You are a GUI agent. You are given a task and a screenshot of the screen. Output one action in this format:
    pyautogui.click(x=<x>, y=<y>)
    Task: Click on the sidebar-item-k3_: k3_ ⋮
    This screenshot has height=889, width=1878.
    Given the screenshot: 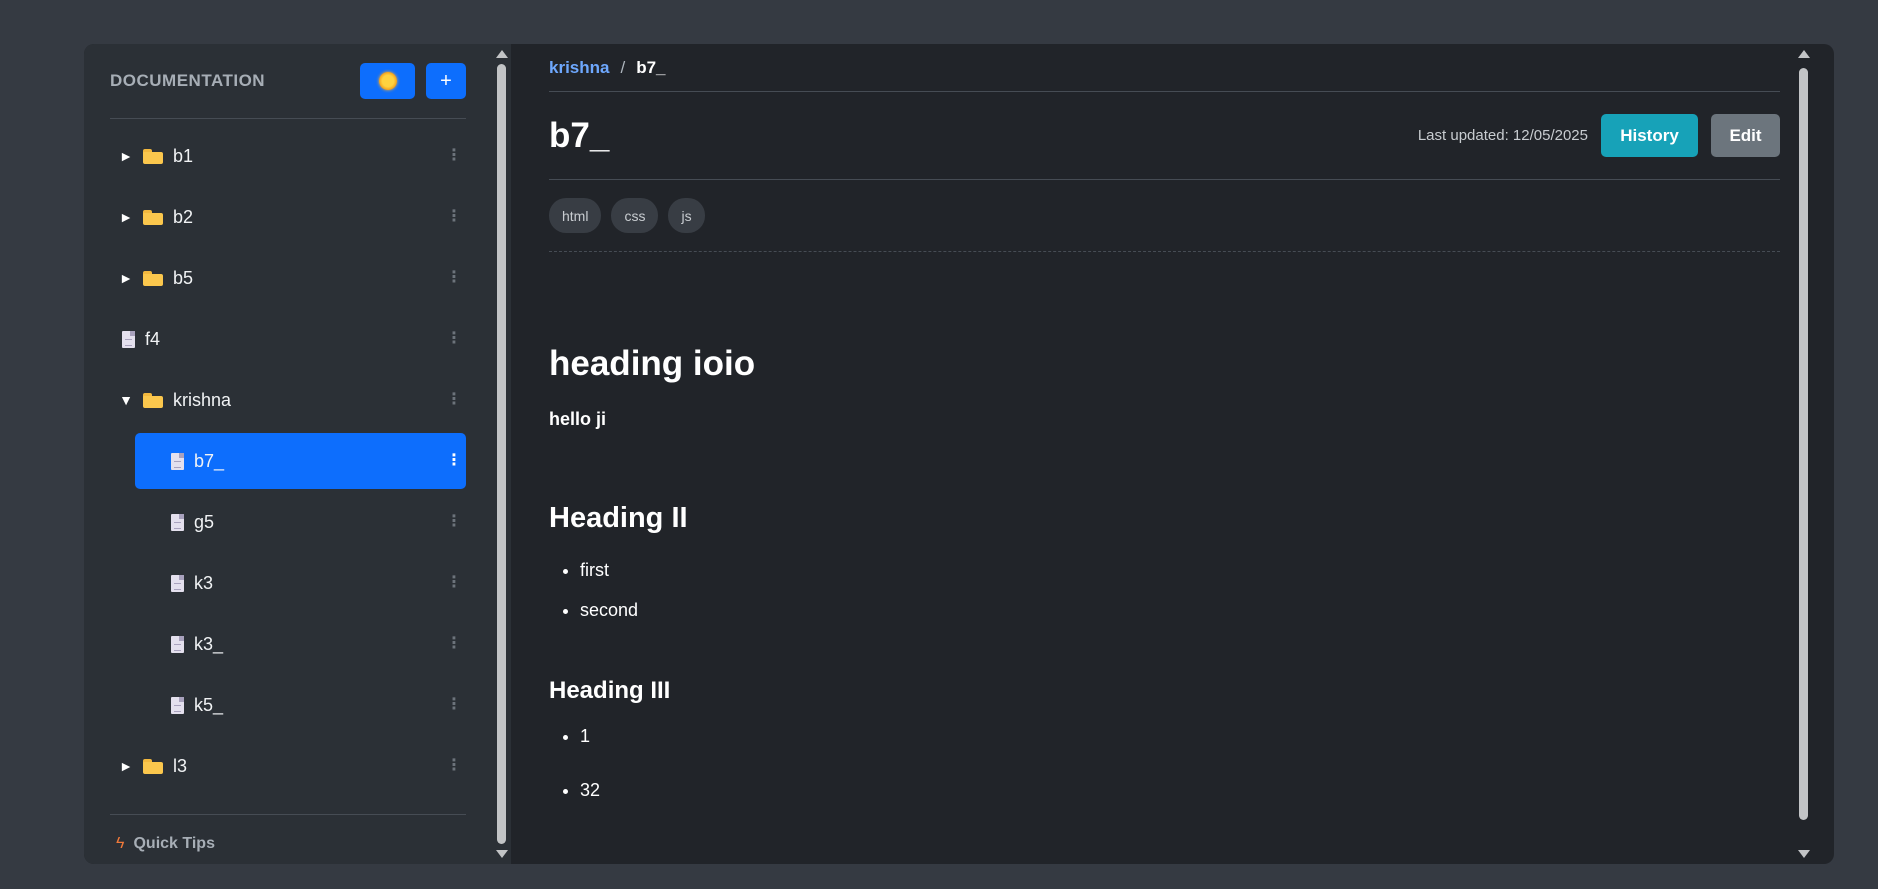 What is the action you would take?
    pyautogui.click(x=300, y=644)
    